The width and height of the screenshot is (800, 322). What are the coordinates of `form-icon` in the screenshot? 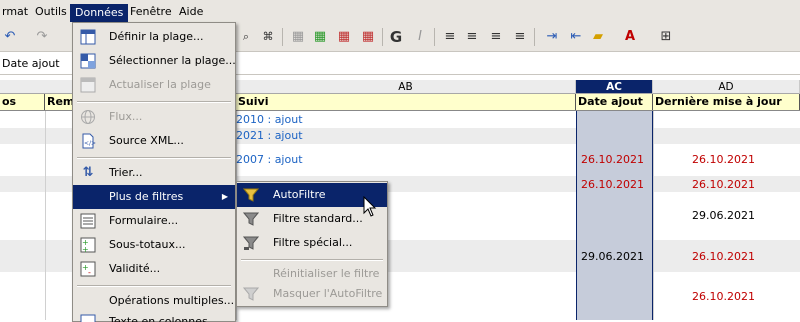 It's located at (88, 221).